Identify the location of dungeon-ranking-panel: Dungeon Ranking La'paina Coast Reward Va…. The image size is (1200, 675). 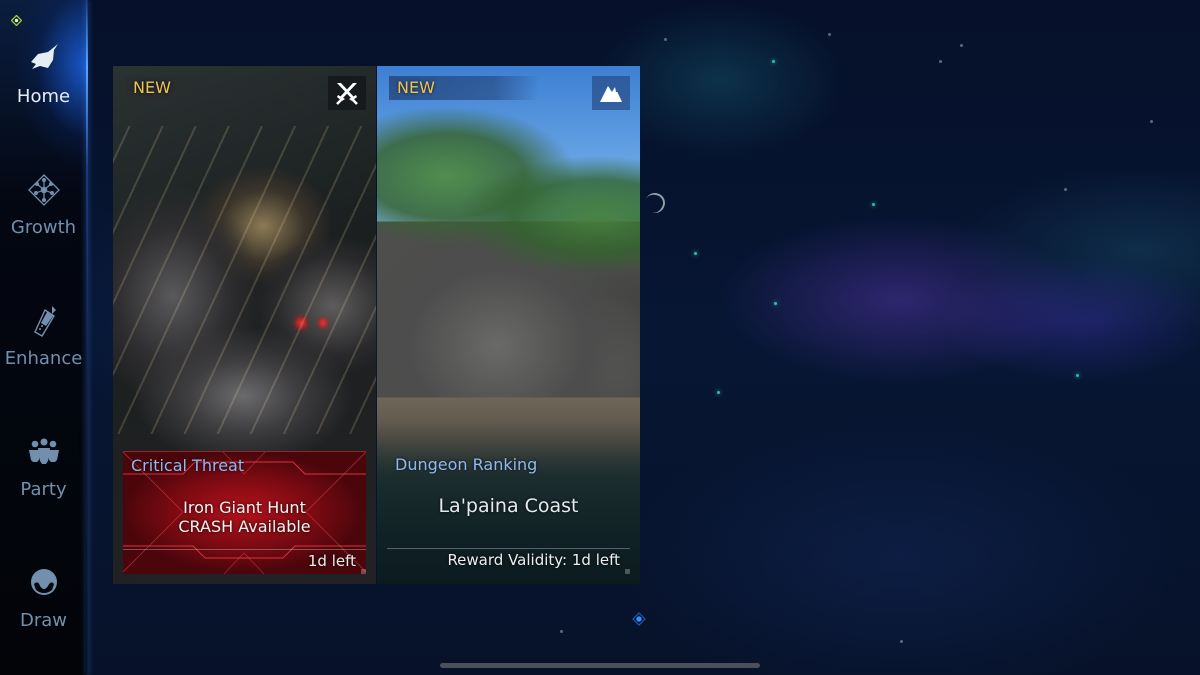
(508, 512).